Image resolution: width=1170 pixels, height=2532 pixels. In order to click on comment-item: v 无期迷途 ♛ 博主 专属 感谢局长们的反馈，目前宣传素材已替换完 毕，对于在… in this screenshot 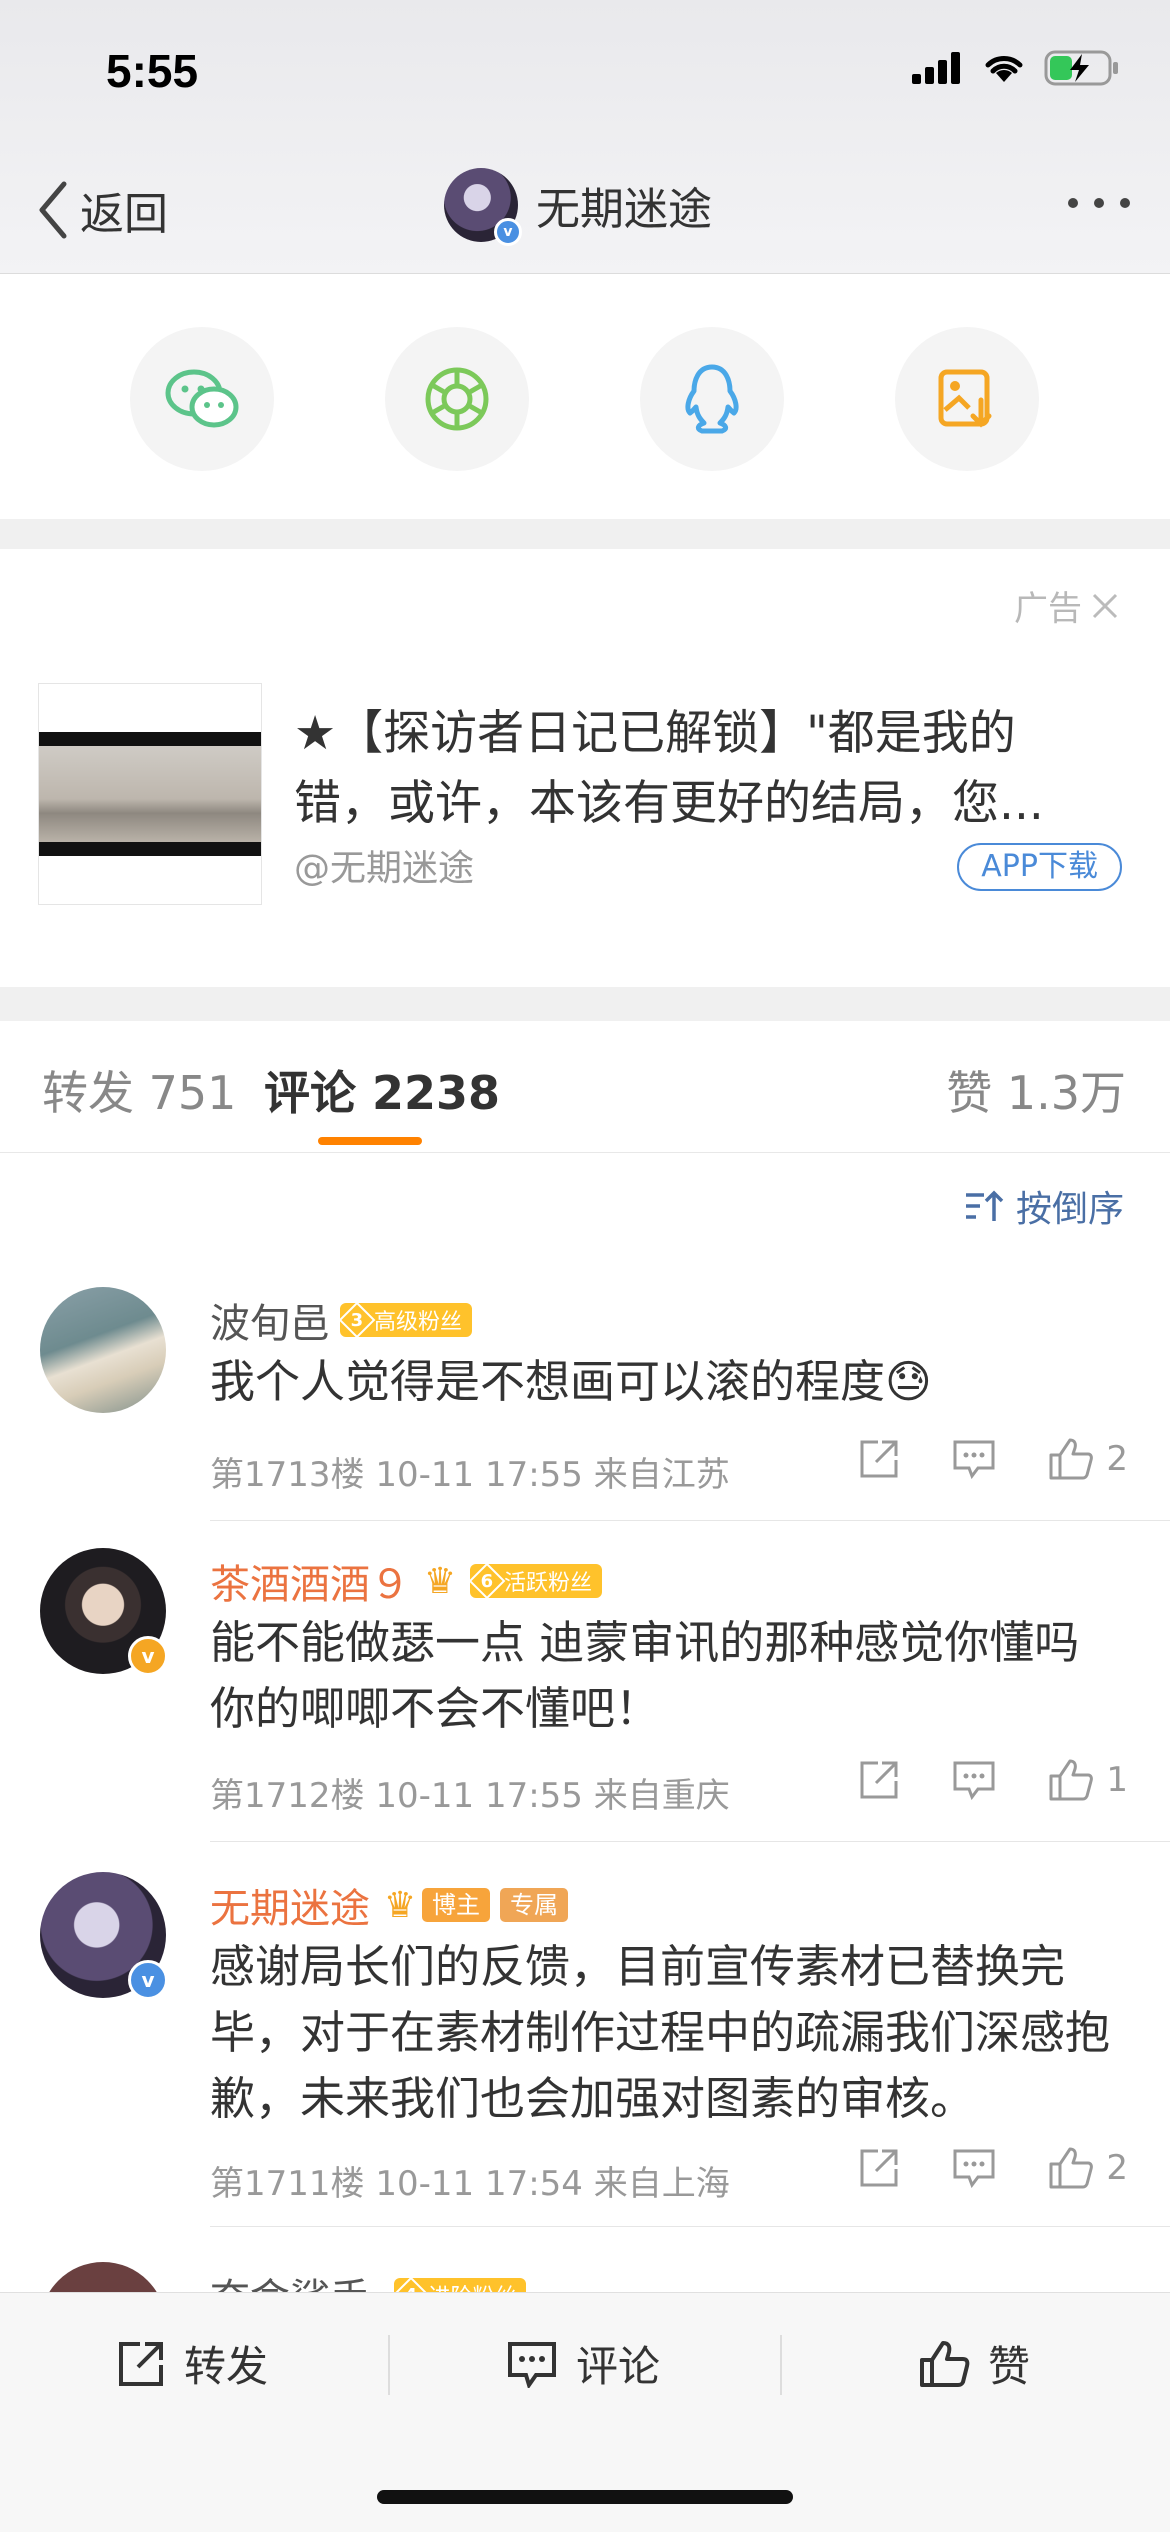, I will do `click(585, 2050)`.